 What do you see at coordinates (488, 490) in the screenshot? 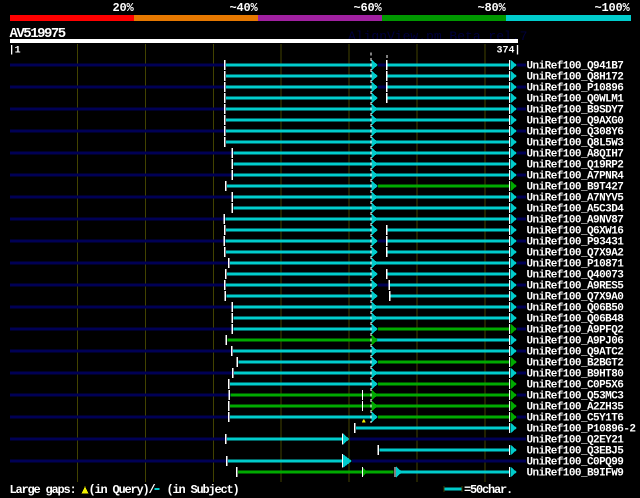
I see `svg-text: =50char.` at bounding box center [488, 490].